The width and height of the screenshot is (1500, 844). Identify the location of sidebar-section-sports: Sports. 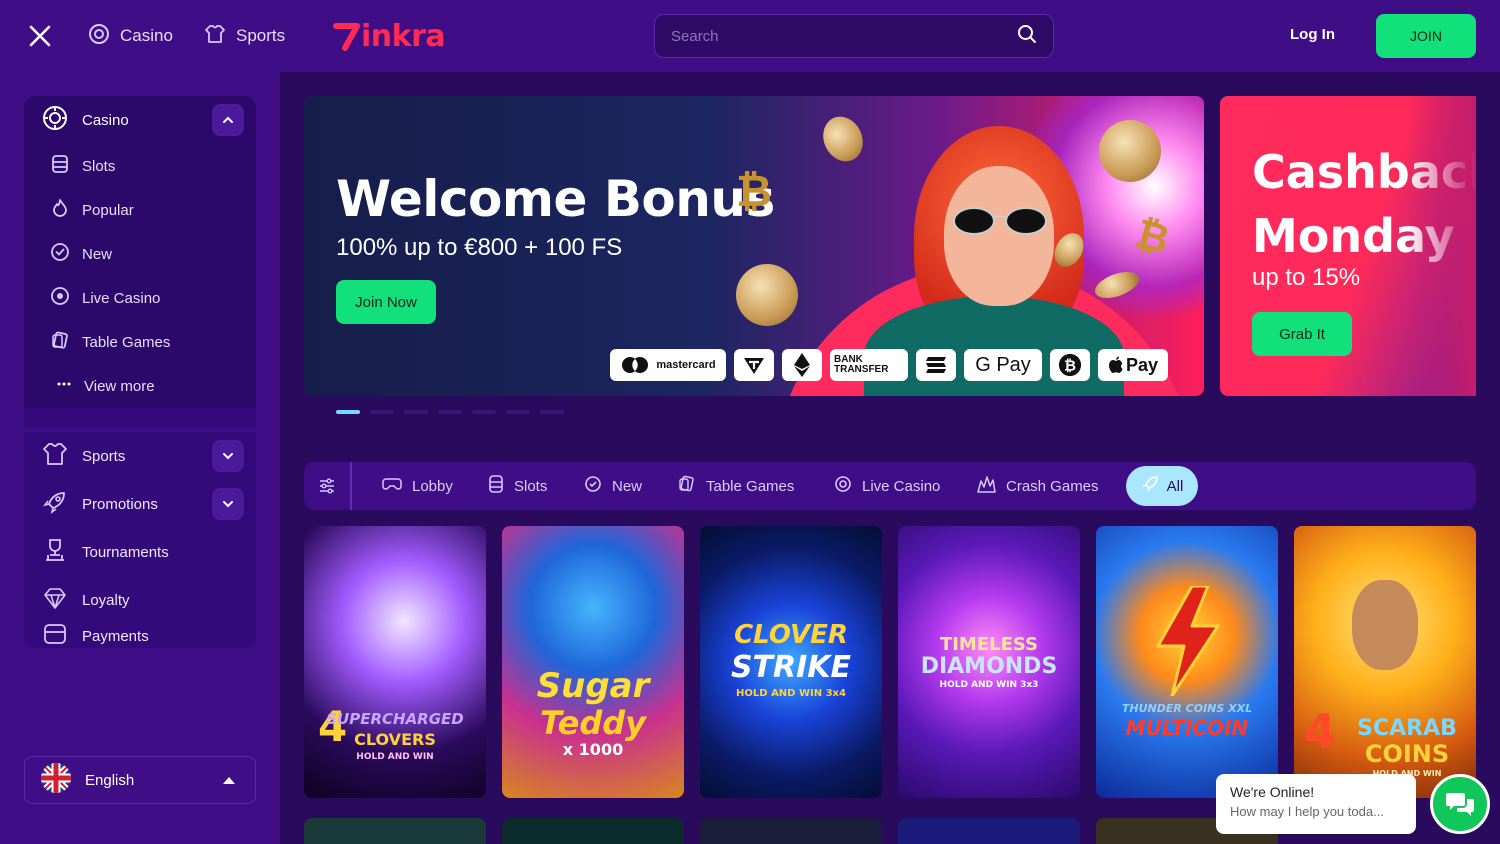
(140, 456).